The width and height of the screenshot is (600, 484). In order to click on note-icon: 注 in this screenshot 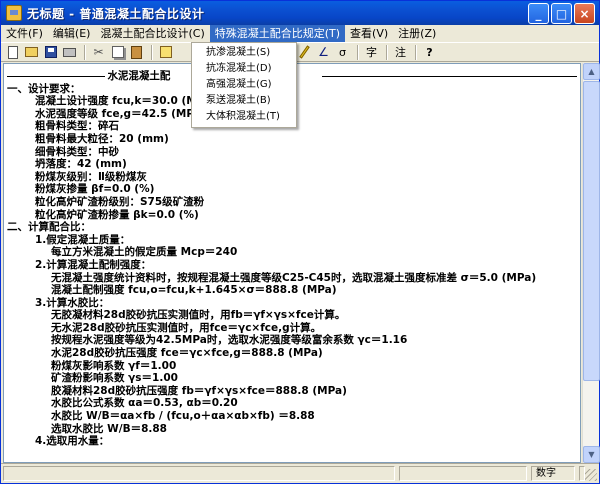, I will do `click(400, 52)`.